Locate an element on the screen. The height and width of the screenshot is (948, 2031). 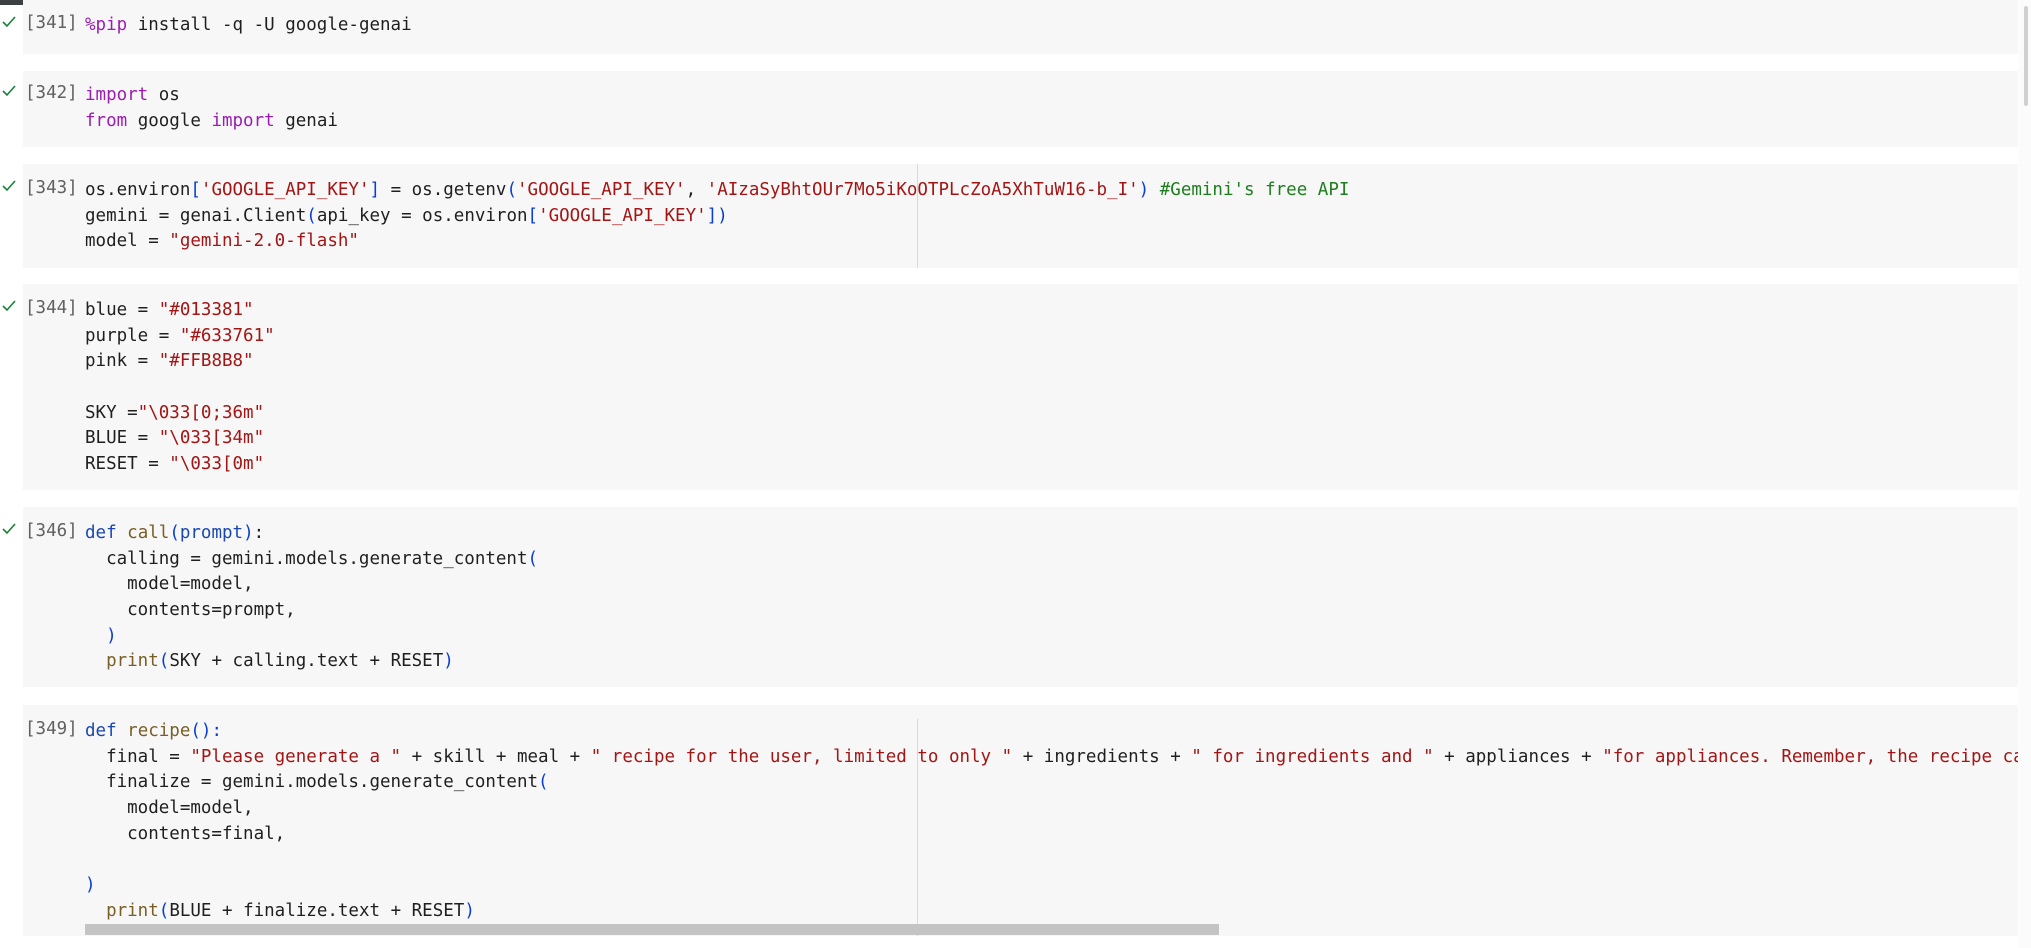
code-line: %pip install -q -U google-genai is located at coordinates (1051, 26).